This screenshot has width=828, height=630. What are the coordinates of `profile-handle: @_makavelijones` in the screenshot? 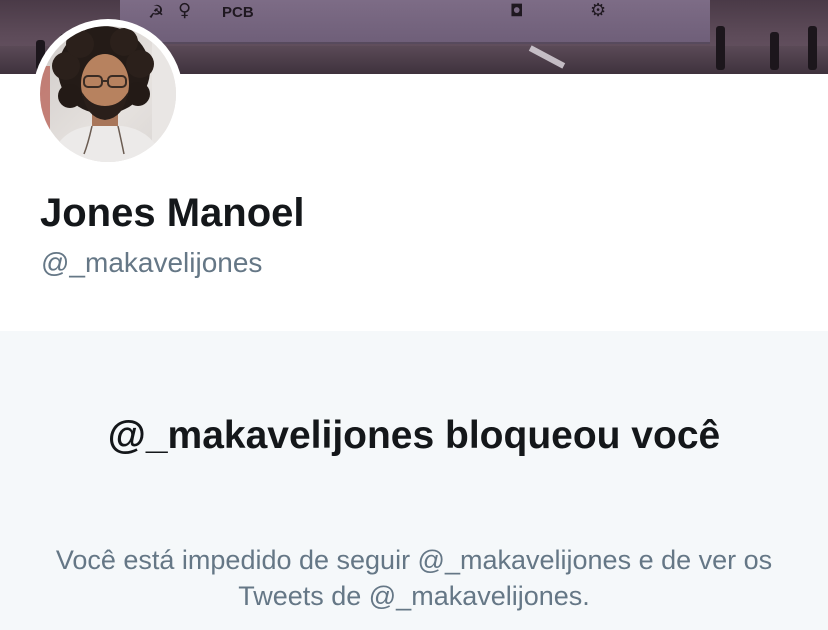 It's located at (152, 262).